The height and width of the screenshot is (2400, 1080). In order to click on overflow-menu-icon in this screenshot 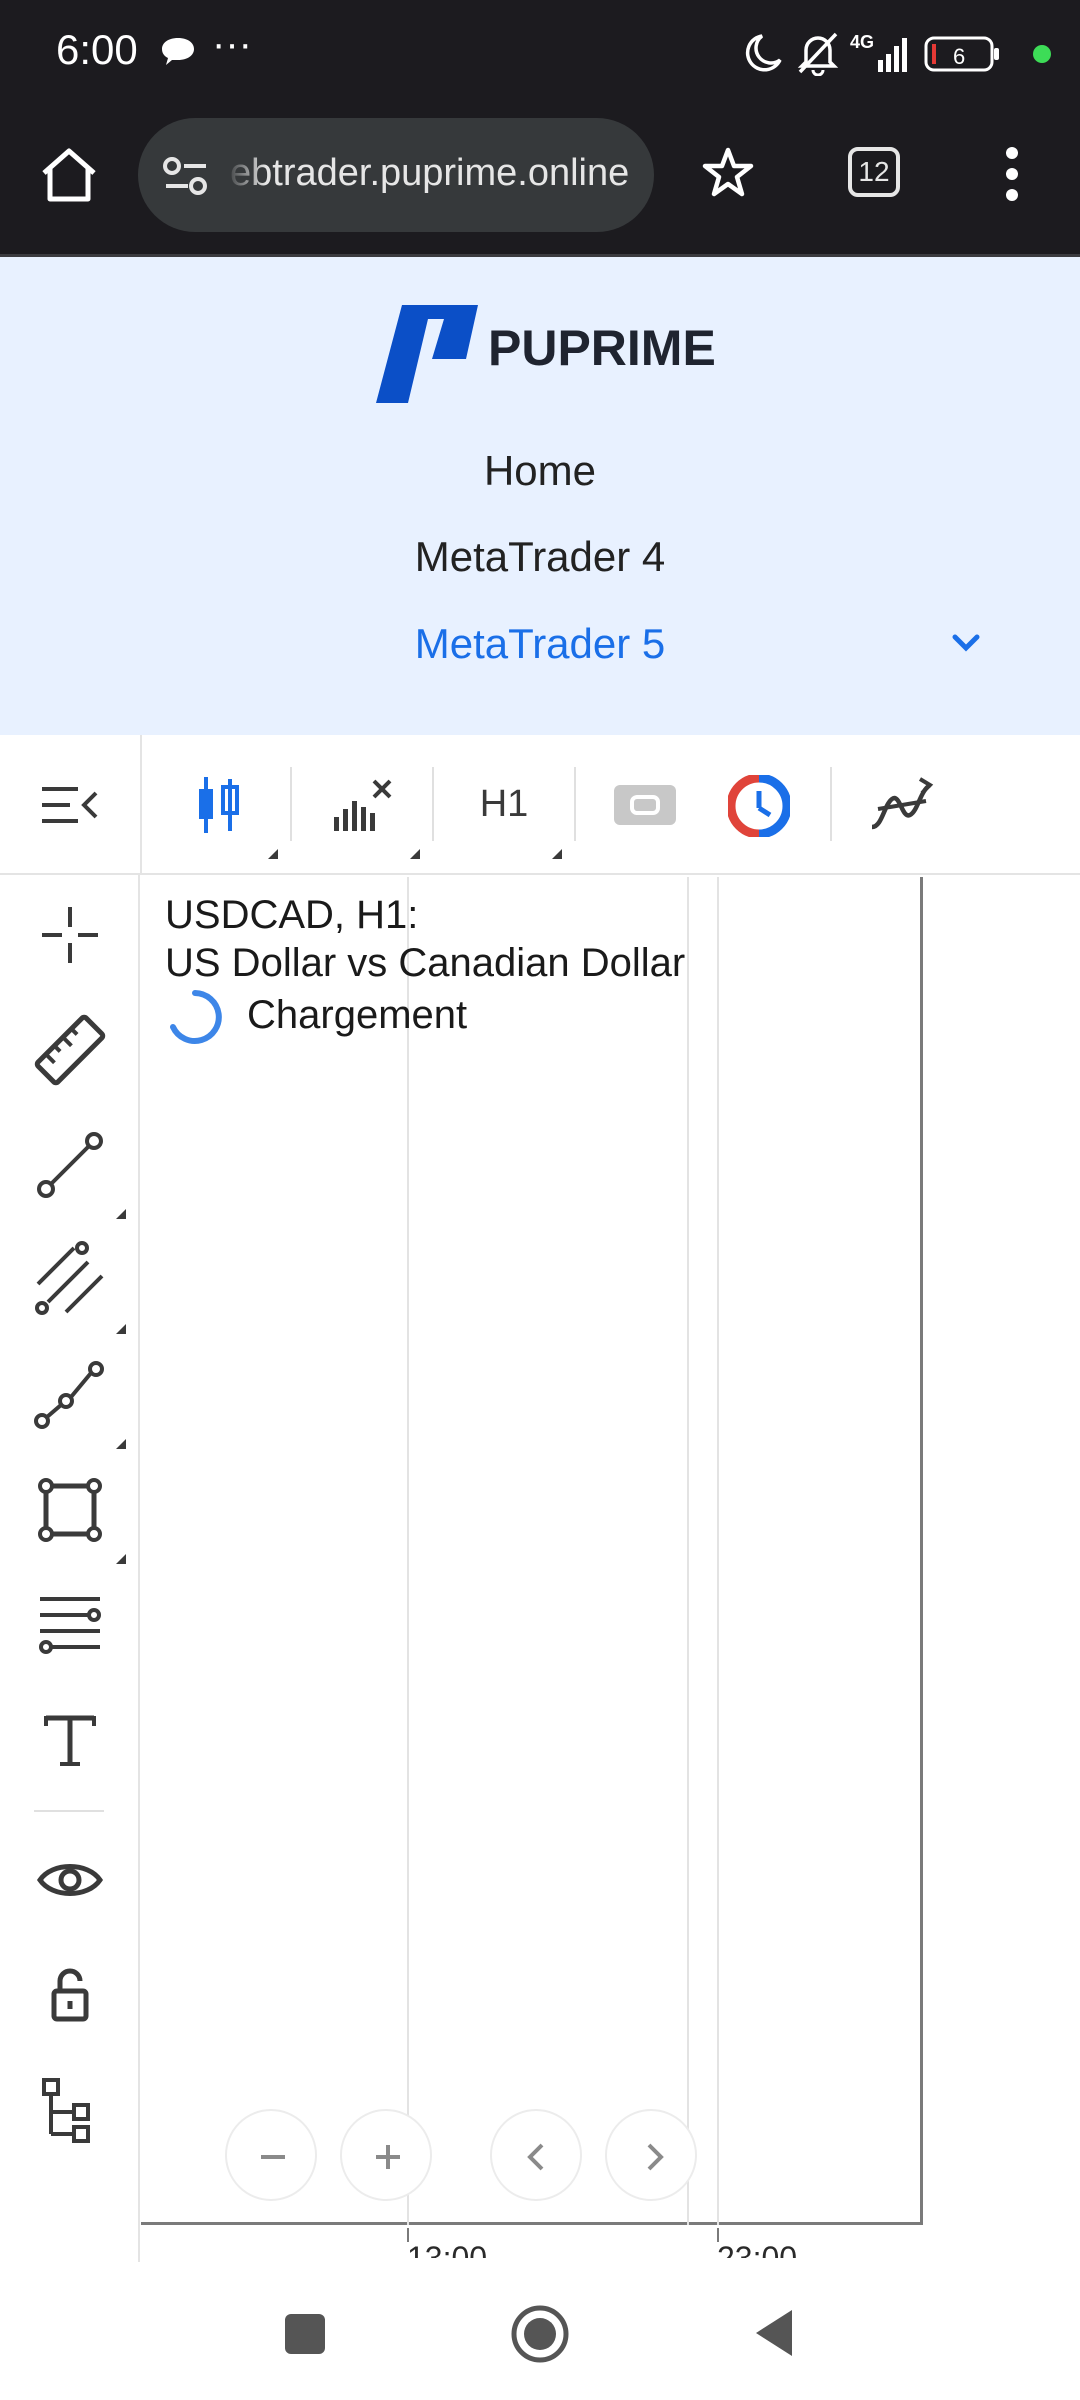, I will do `click(1012, 174)`.